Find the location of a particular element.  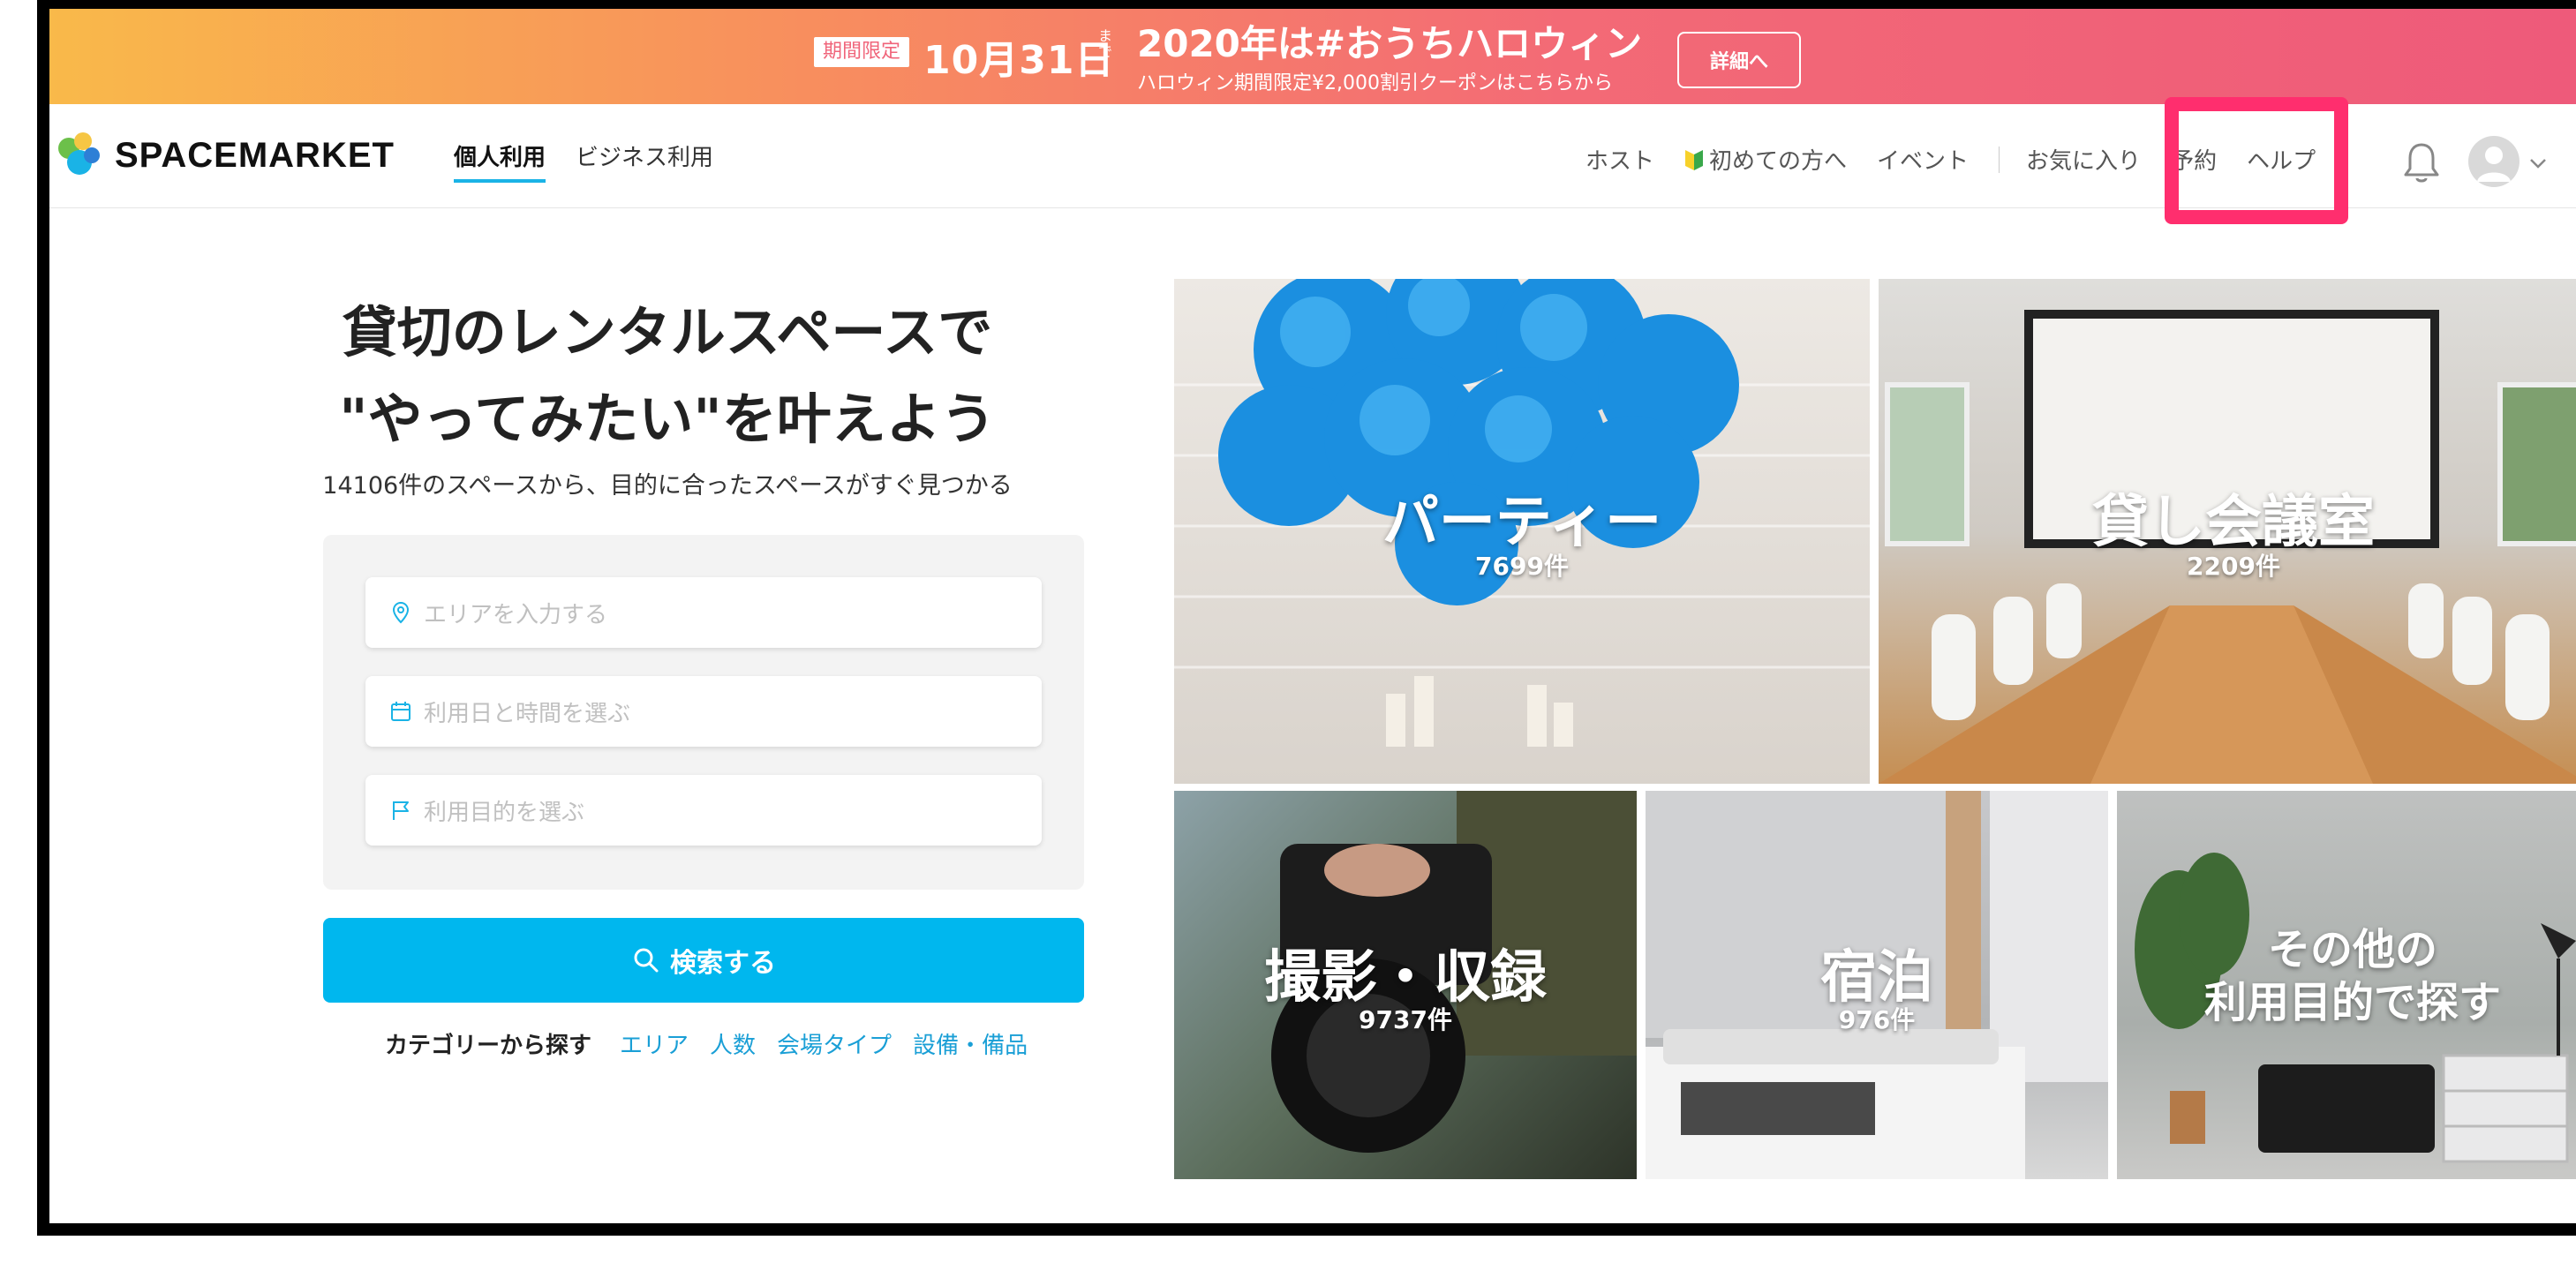

search-icon is located at coordinates (646, 960).